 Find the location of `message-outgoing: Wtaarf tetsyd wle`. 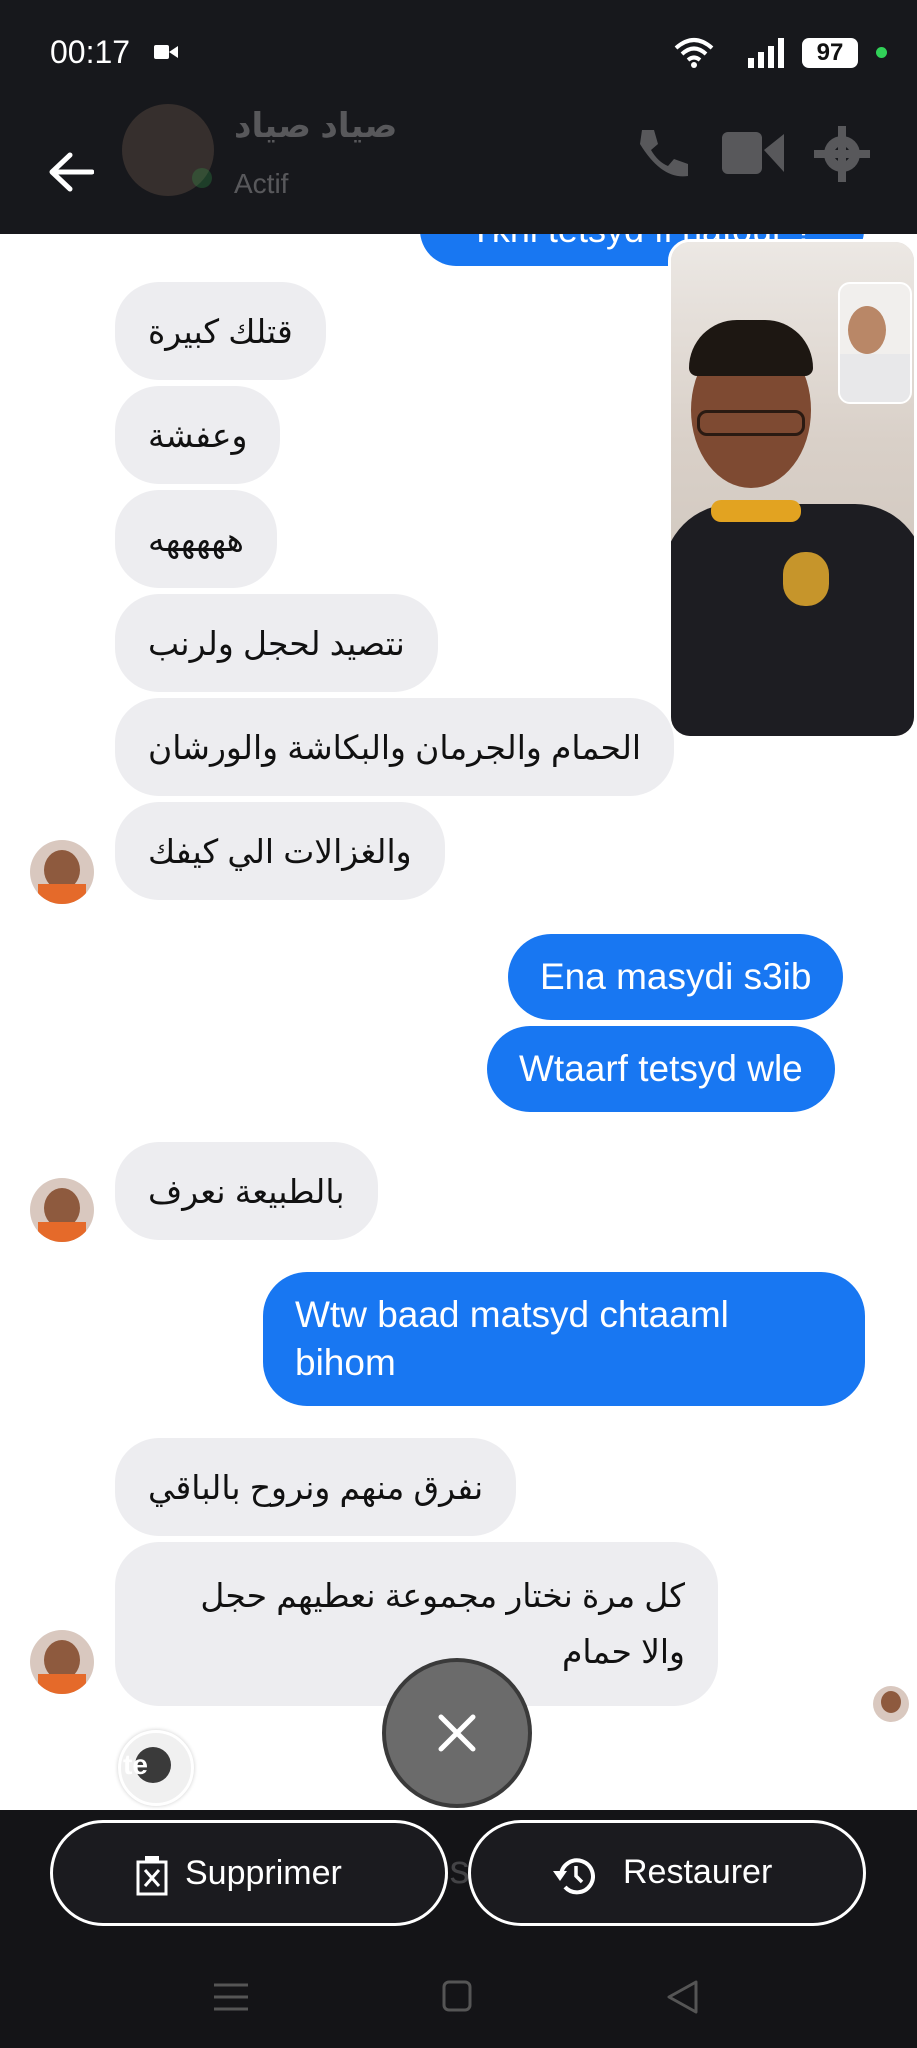

message-outgoing: Wtaarf tetsyd wle is located at coordinates (661, 1069).